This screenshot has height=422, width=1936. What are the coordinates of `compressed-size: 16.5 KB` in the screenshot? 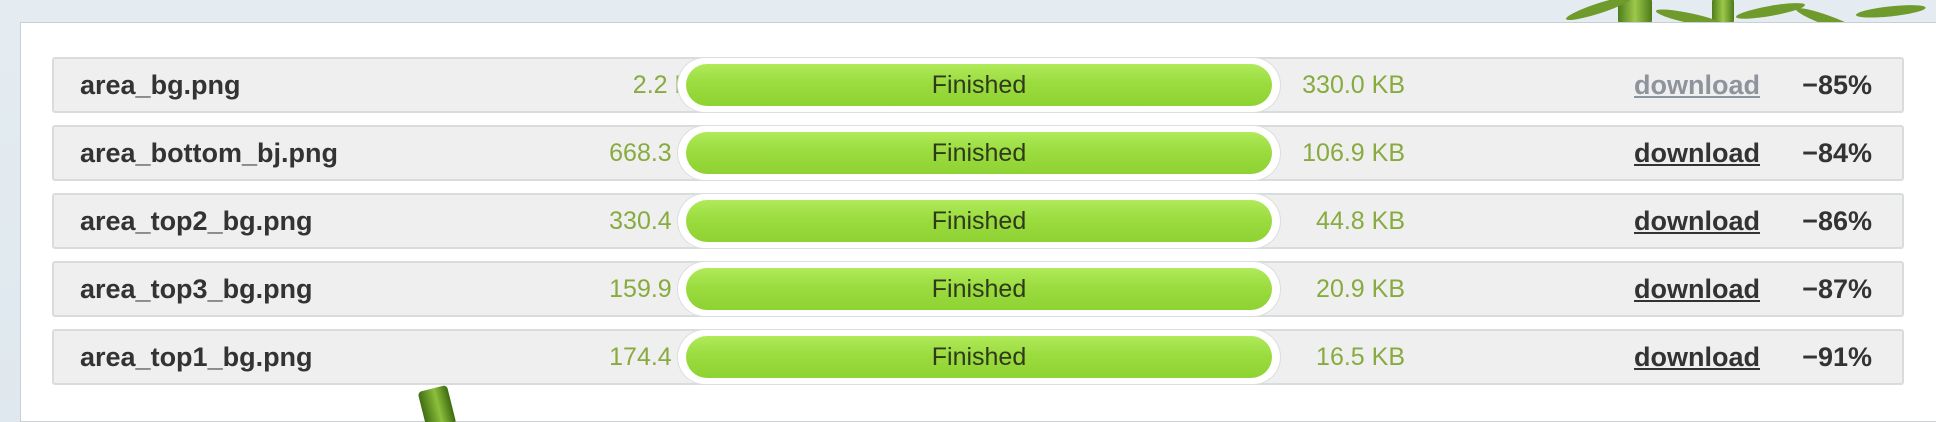 It's located at (1360, 357).